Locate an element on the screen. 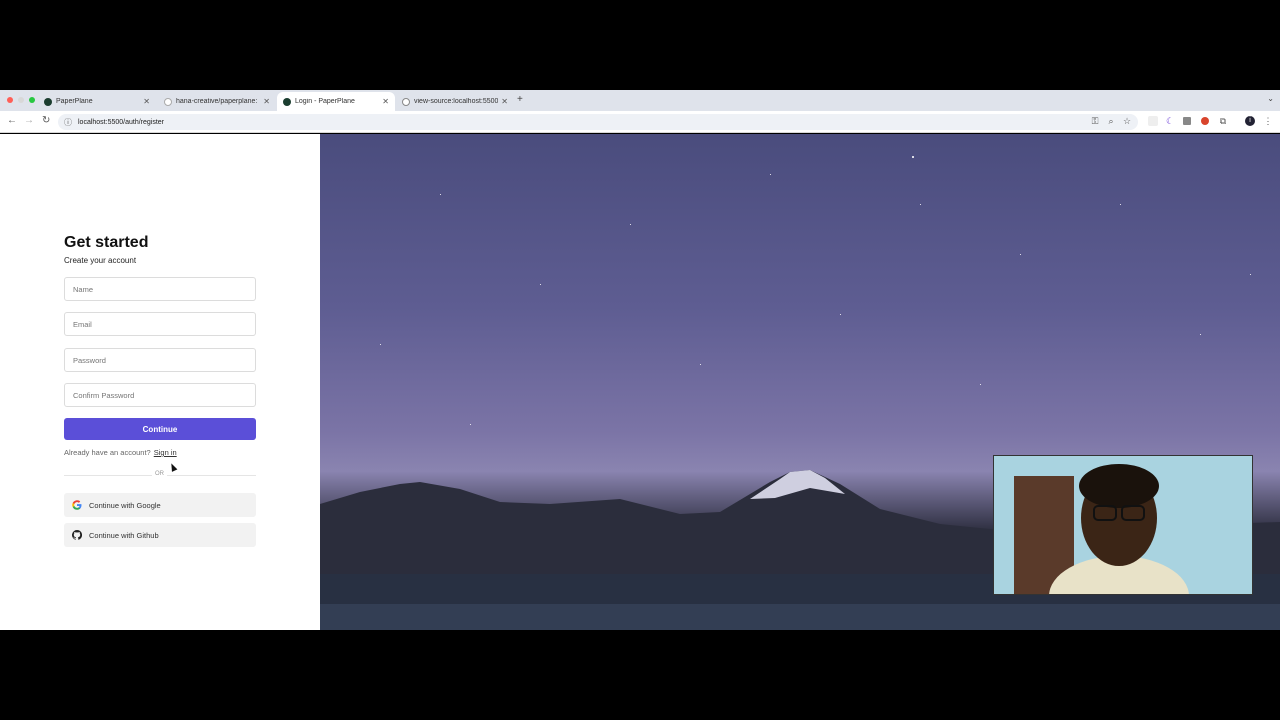 Image resolution: width=1280 pixels, height=720 pixels. maximize-window-icon is located at coordinates (32, 100).